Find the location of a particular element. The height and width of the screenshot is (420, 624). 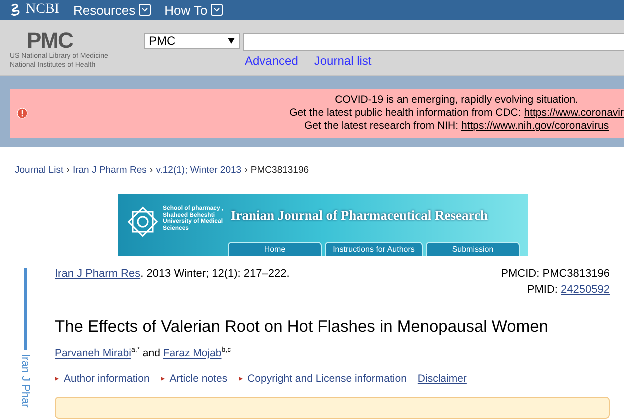

header-link: Advanced is located at coordinates (271, 61).